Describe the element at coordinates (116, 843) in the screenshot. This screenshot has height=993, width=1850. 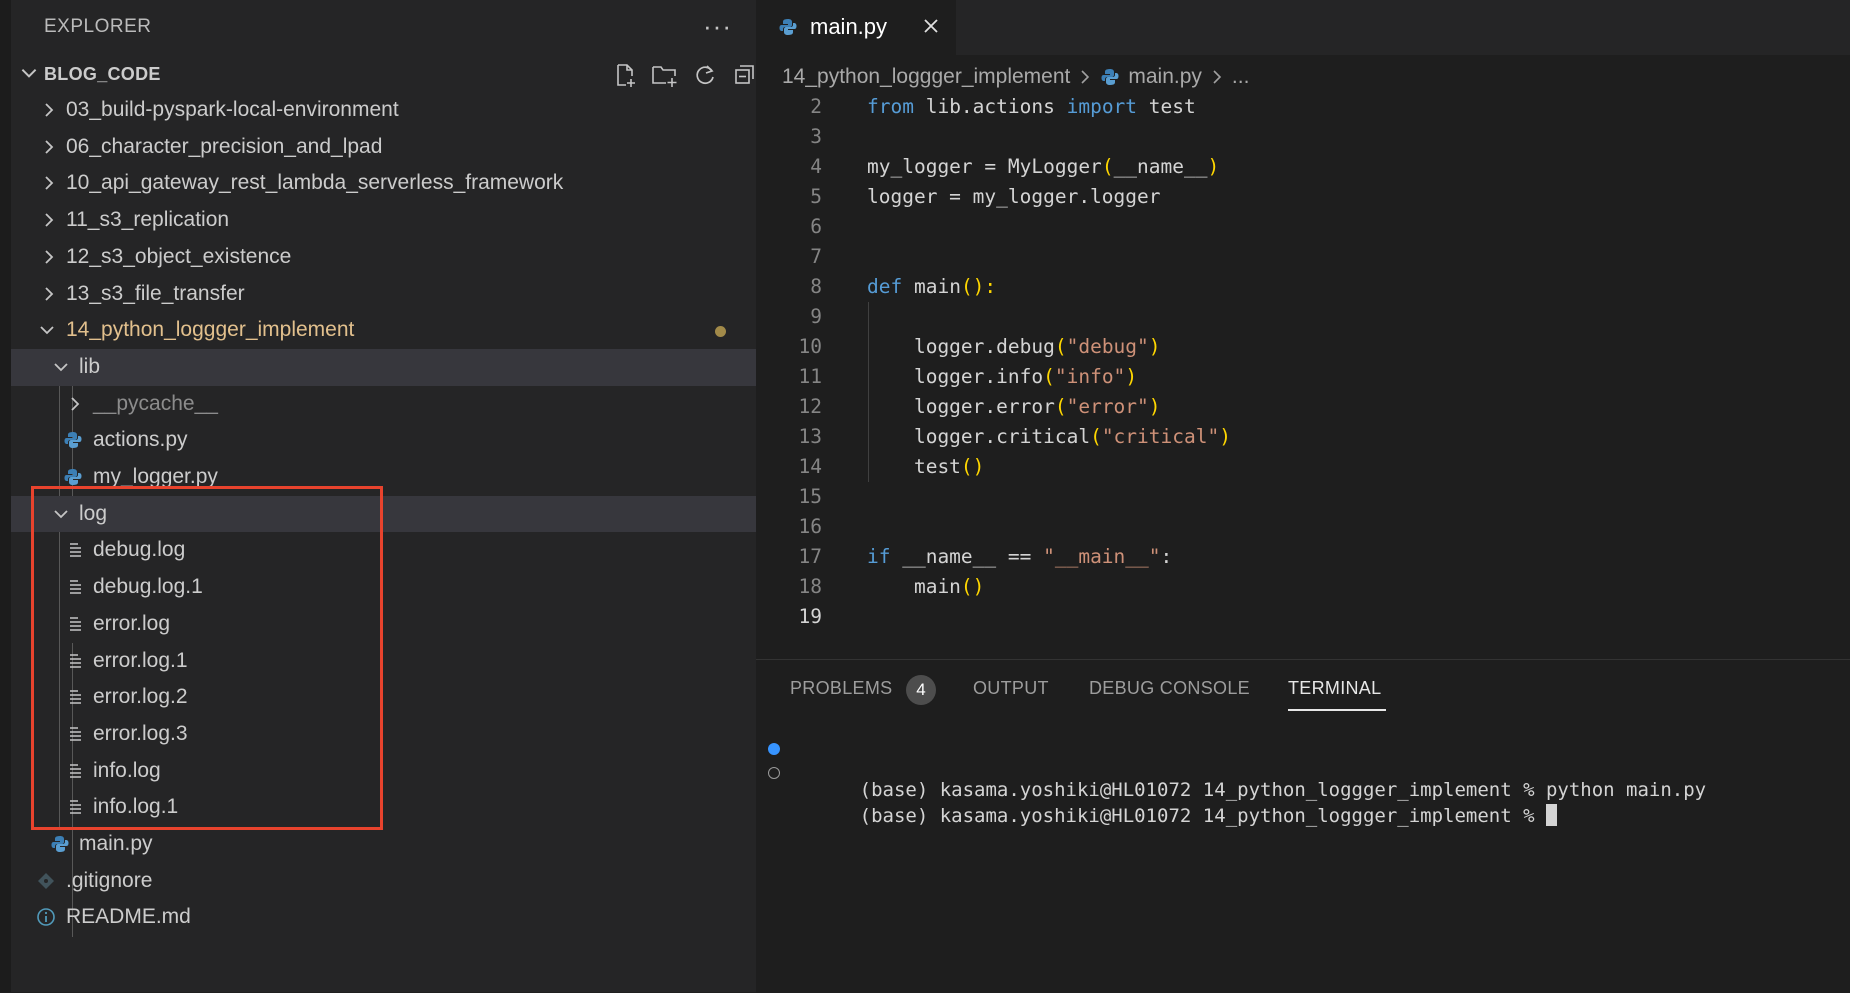
I see `tree-item-label: main.py` at that location.